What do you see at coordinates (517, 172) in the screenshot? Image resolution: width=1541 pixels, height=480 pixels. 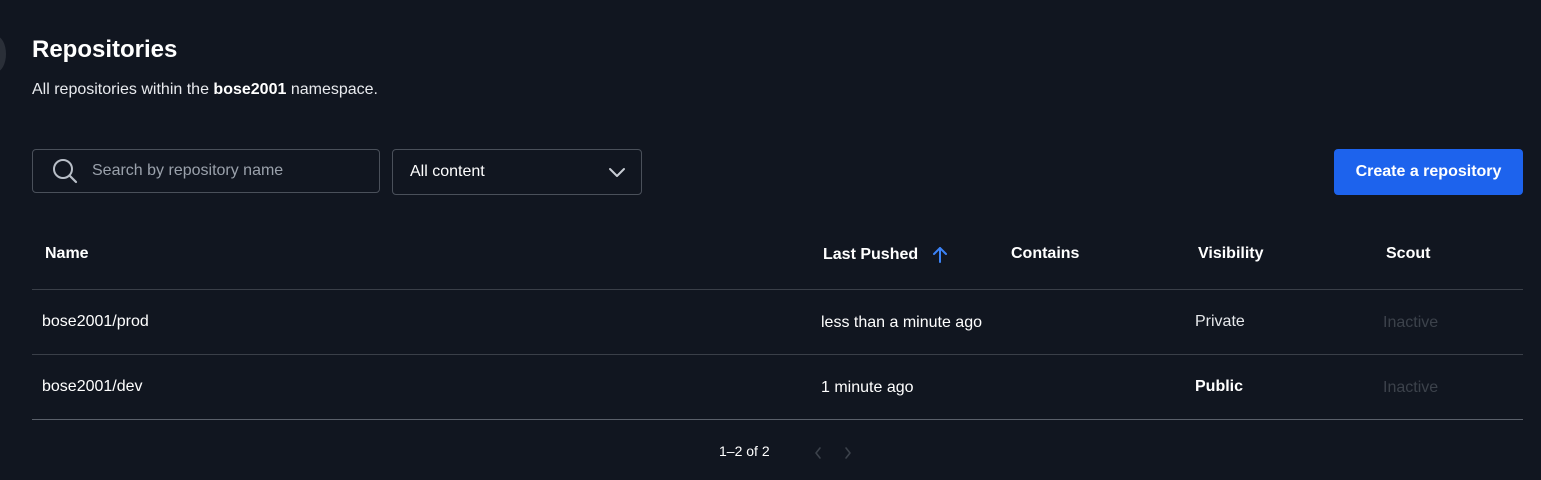 I see `content-filter-select: All content` at bounding box center [517, 172].